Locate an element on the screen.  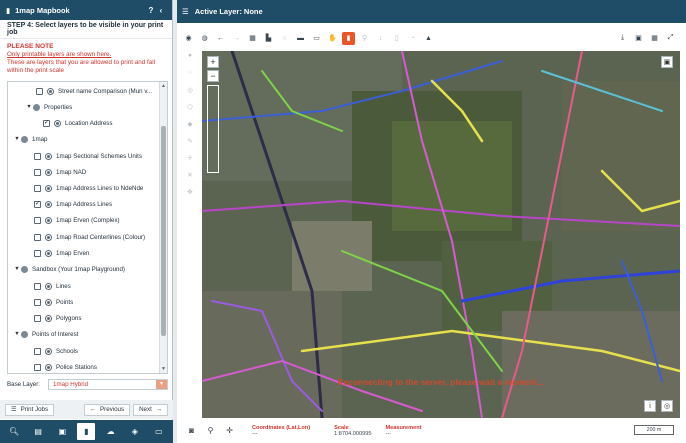
layer-group-row: ▼ 1map is located at coordinates (30, 139).